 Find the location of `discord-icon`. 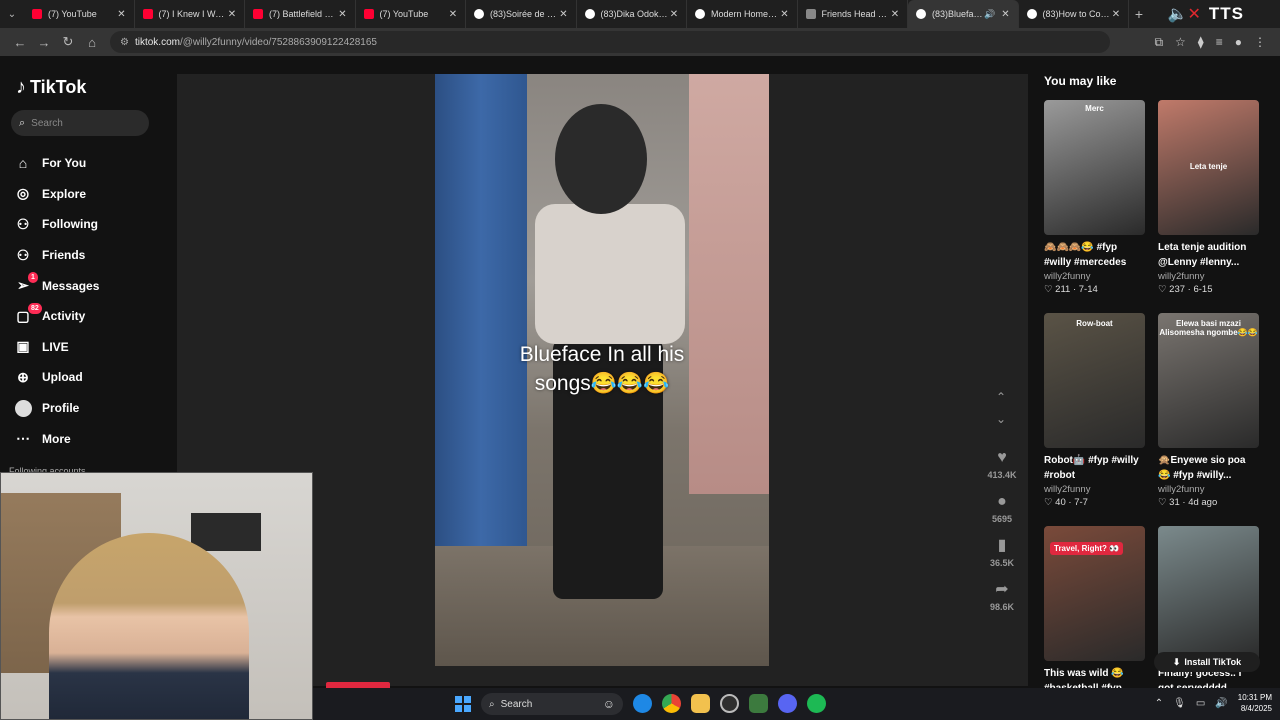

discord-icon is located at coordinates (787, 703).